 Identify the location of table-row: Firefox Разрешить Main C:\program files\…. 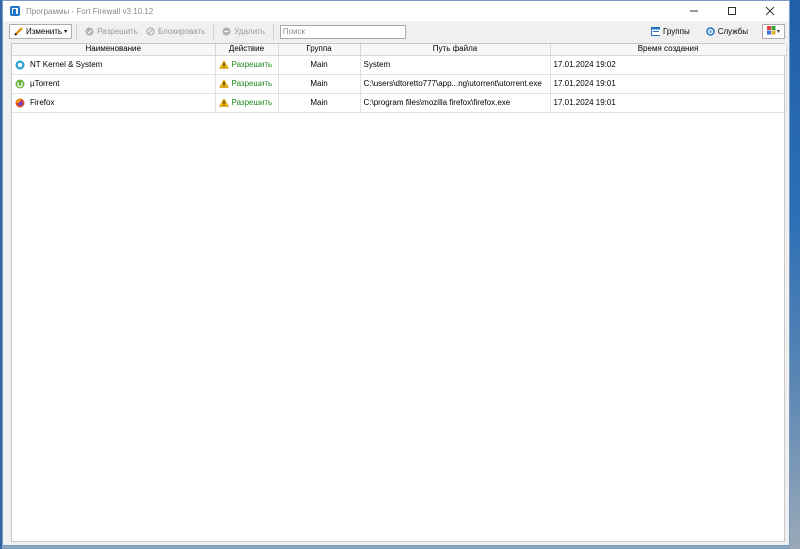
(399, 103).